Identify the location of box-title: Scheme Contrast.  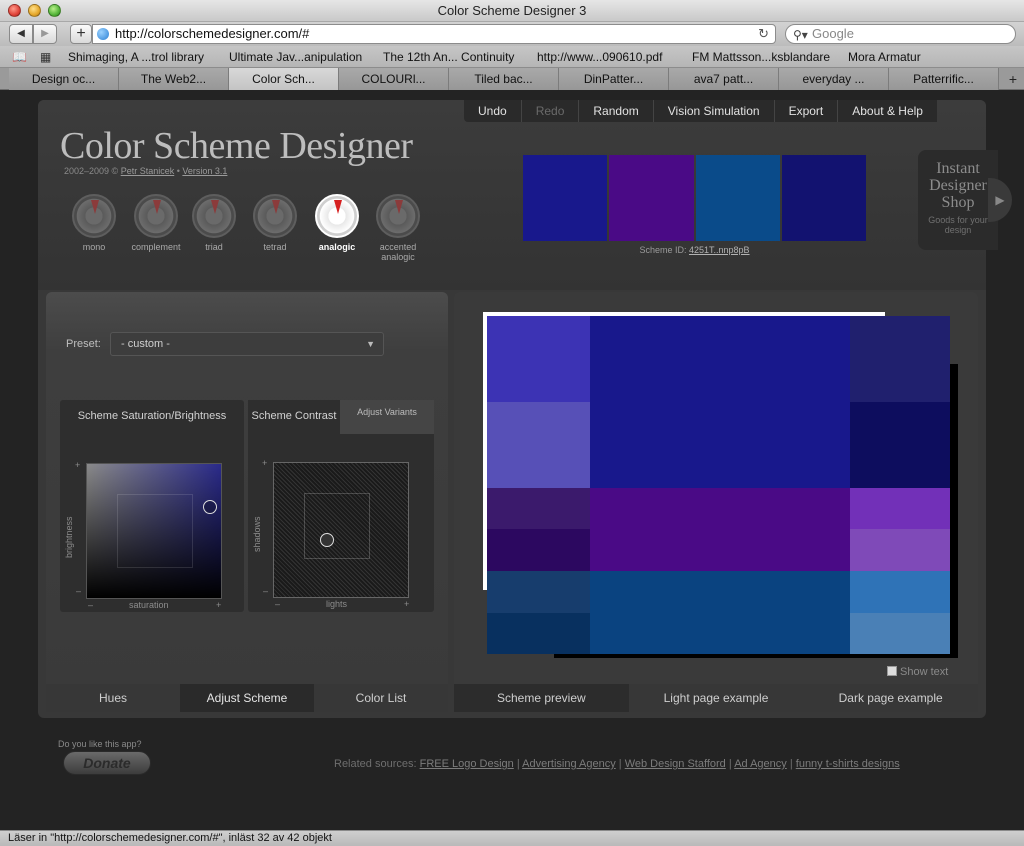
(294, 416).